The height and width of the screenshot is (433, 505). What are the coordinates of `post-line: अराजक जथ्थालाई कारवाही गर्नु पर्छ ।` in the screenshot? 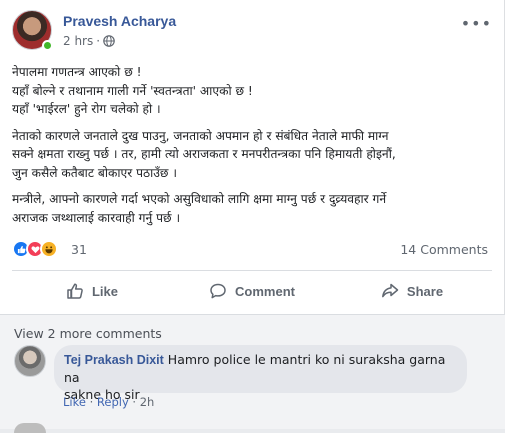 It's located at (96, 217).